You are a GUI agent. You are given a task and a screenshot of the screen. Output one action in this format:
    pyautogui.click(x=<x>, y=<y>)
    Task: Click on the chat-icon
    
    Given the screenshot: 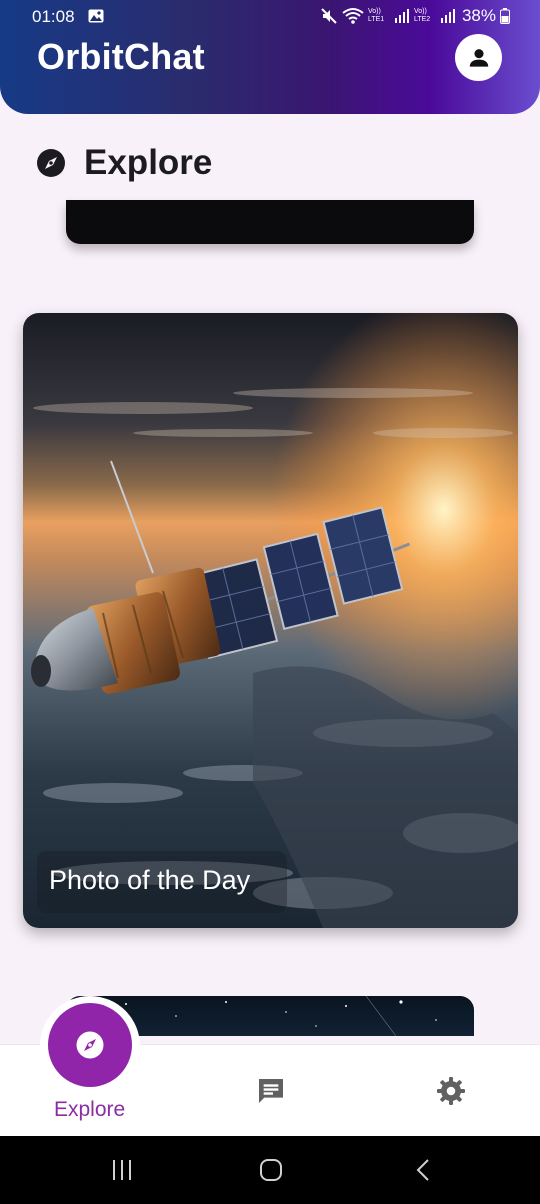 What is the action you would take?
    pyautogui.click(x=271, y=1091)
    